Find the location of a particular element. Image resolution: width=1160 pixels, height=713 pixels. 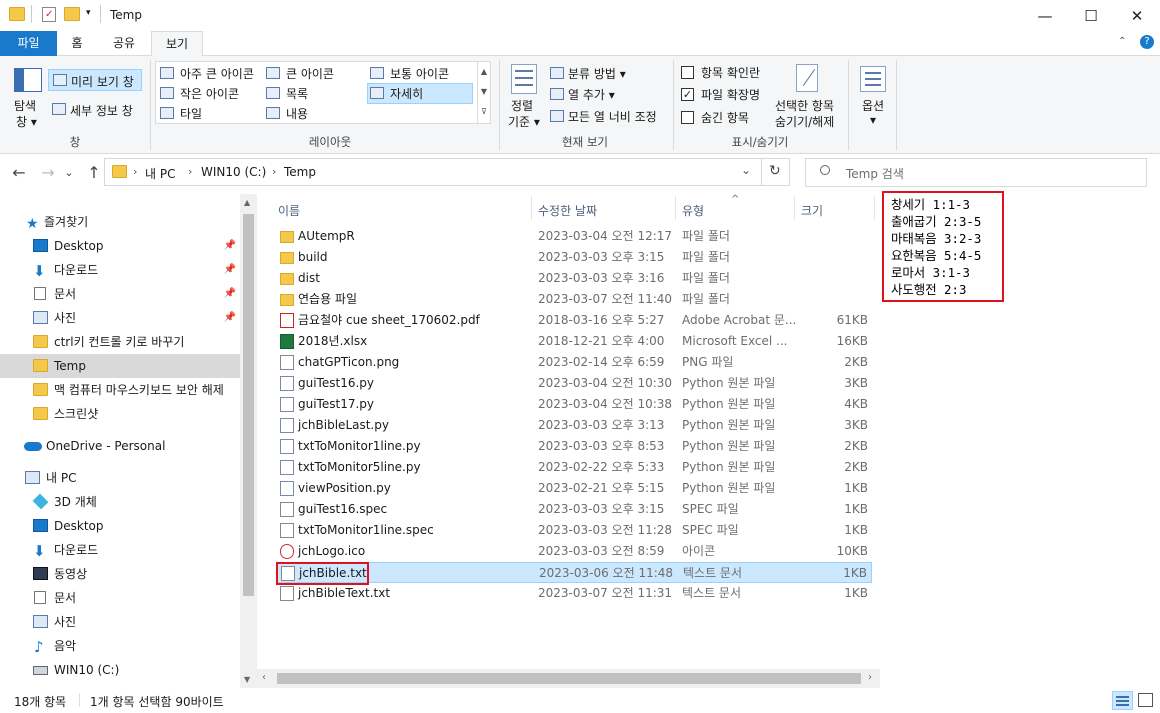

item-checkboxes-toggle: 항목 확인란 is located at coordinates (731, 73).